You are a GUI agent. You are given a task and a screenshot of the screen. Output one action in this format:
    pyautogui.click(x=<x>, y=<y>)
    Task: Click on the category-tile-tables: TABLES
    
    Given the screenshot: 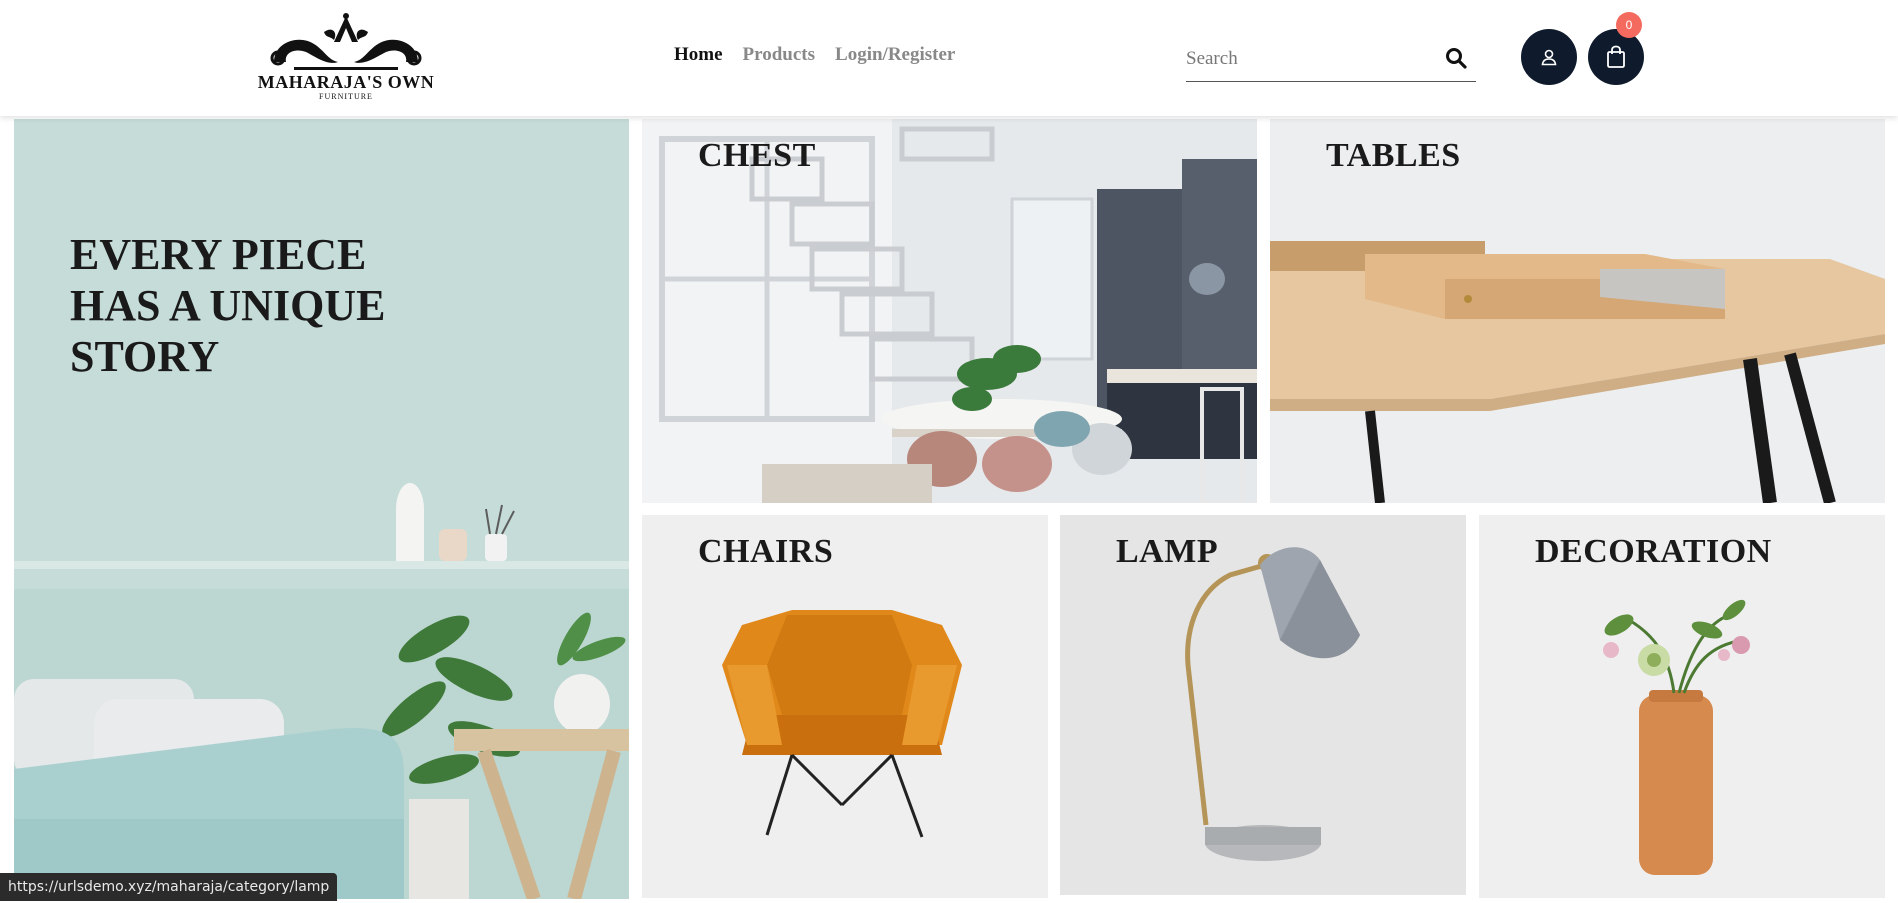 What is the action you would take?
    pyautogui.click(x=1577, y=311)
    